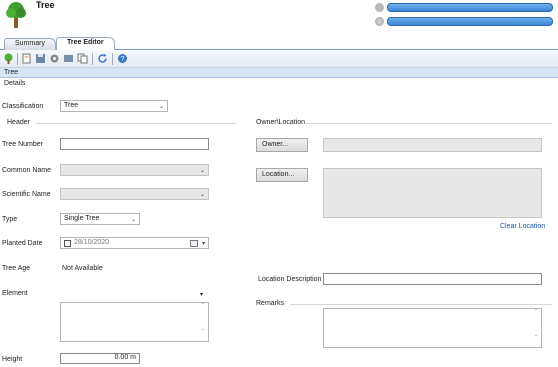  I want to click on help-icon: ?, so click(122, 58).